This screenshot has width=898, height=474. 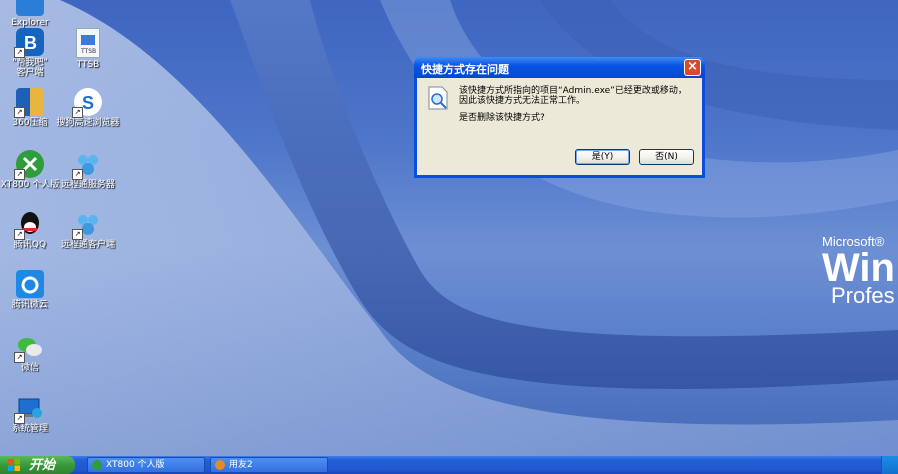 What do you see at coordinates (438, 98) in the screenshot?
I see `shortcut-search-icon` at bounding box center [438, 98].